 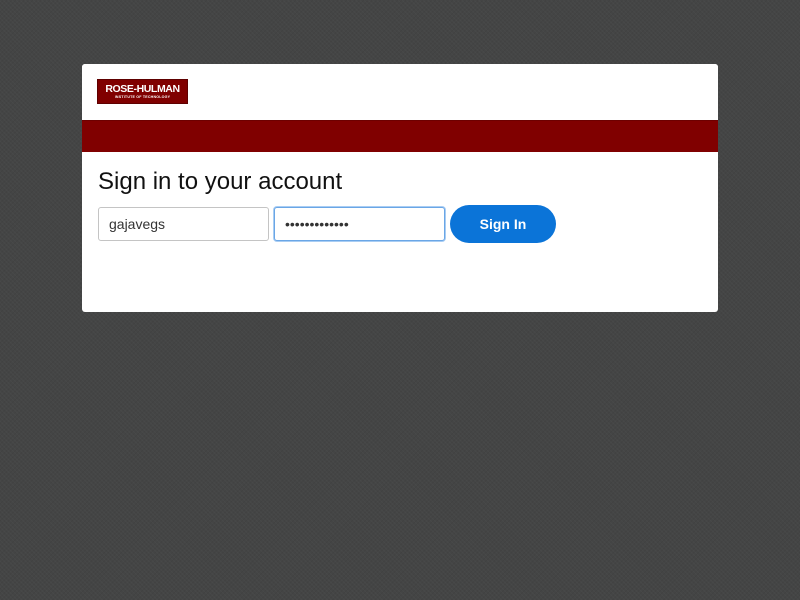 I want to click on sign-in-button: Sign In, so click(x=503, y=224).